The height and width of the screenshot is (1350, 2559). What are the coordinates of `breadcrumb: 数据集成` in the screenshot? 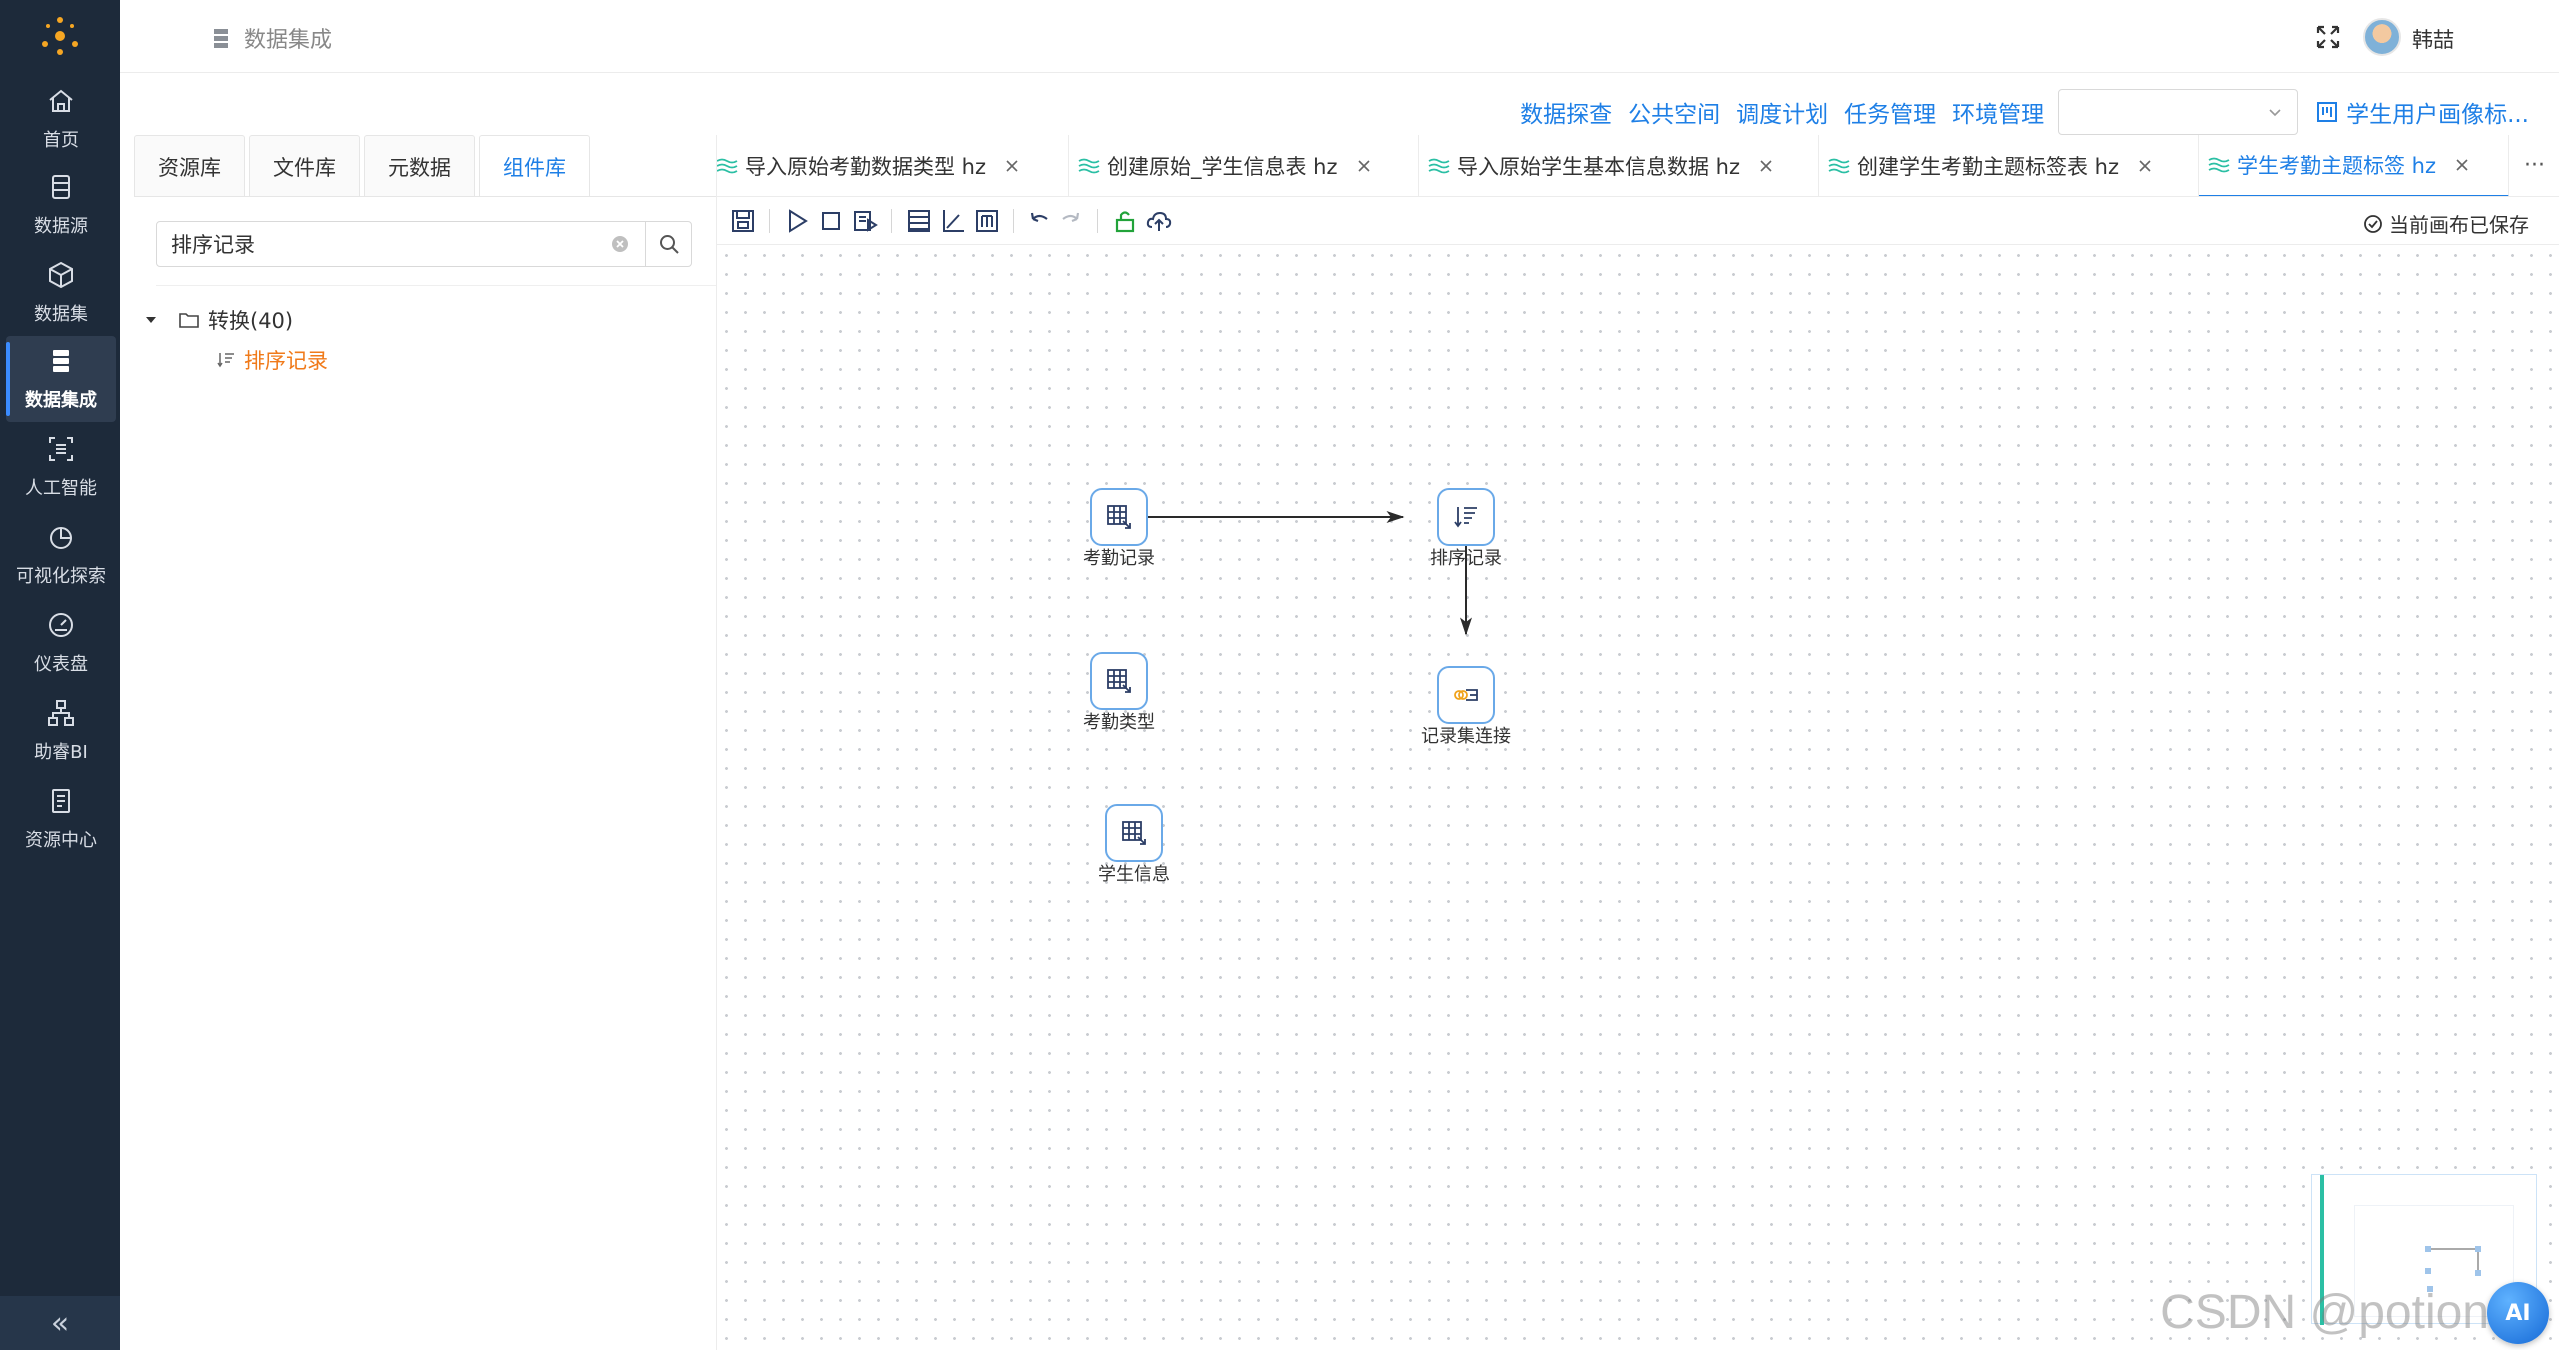 It's located at (271, 38).